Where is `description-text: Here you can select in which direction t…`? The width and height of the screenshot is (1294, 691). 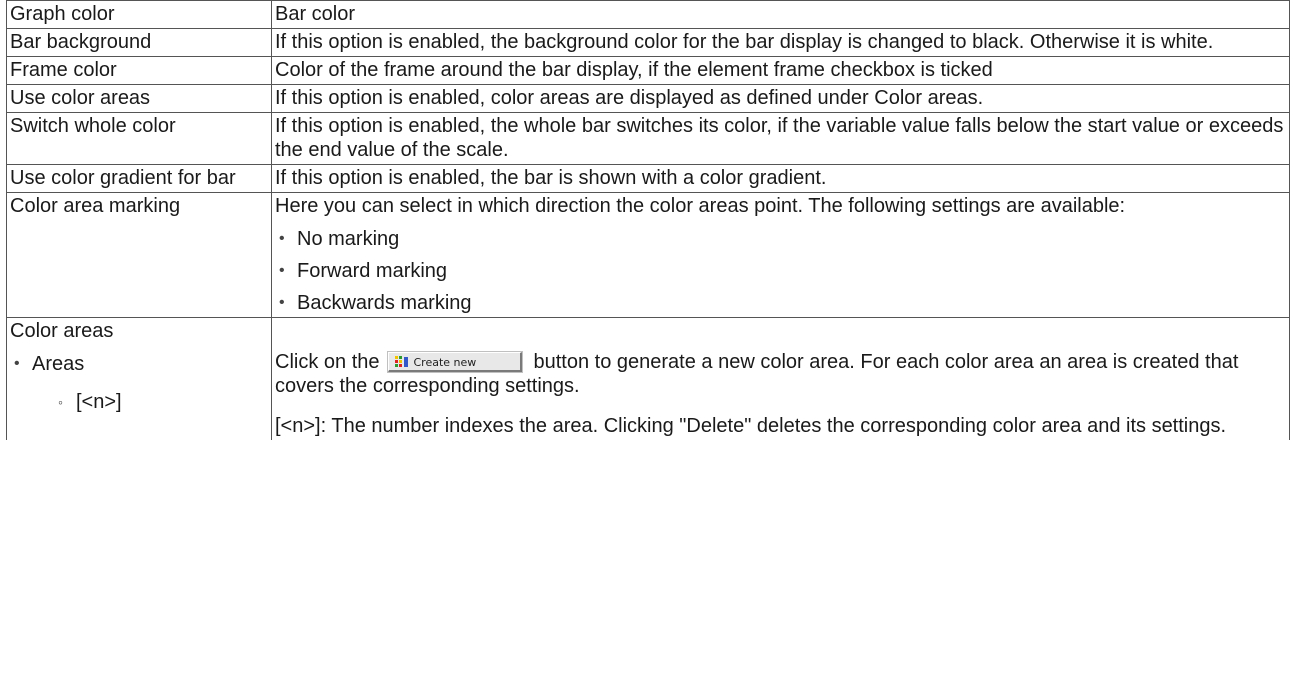 description-text: Here you can select in which direction t… is located at coordinates (700, 206).